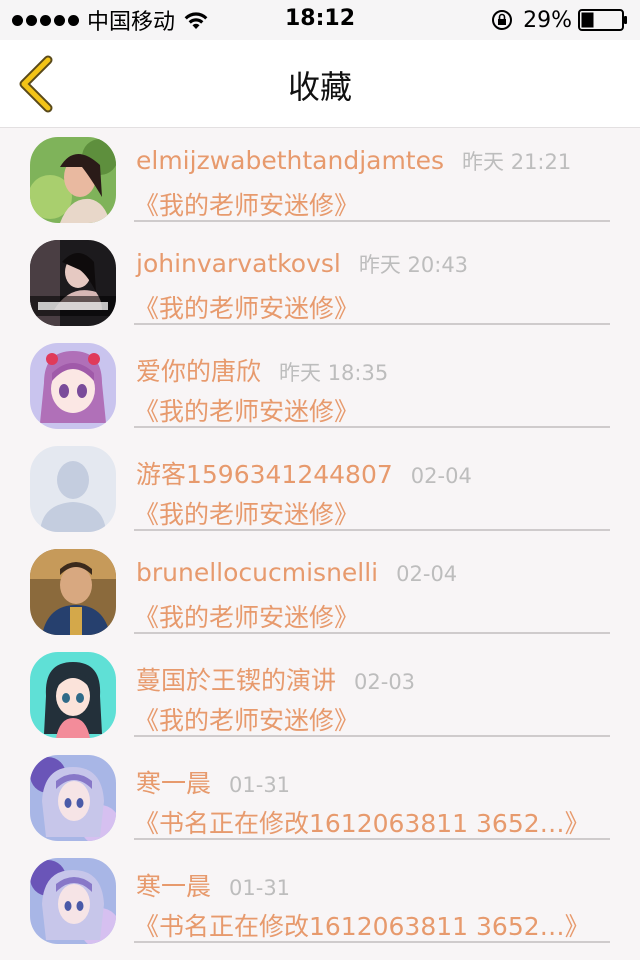 Image resolution: width=640 pixels, height=960 pixels. I want to click on timestamp: 昨天 18:35, so click(334, 373).